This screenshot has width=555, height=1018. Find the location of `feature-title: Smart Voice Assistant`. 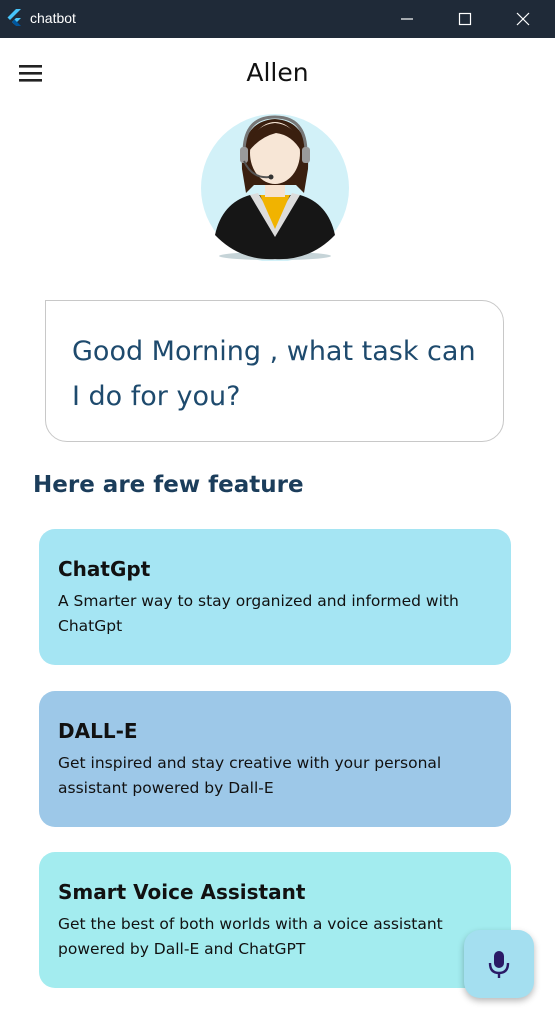

feature-title: Smart Voice Assistant is located at coordinates (182, 892).